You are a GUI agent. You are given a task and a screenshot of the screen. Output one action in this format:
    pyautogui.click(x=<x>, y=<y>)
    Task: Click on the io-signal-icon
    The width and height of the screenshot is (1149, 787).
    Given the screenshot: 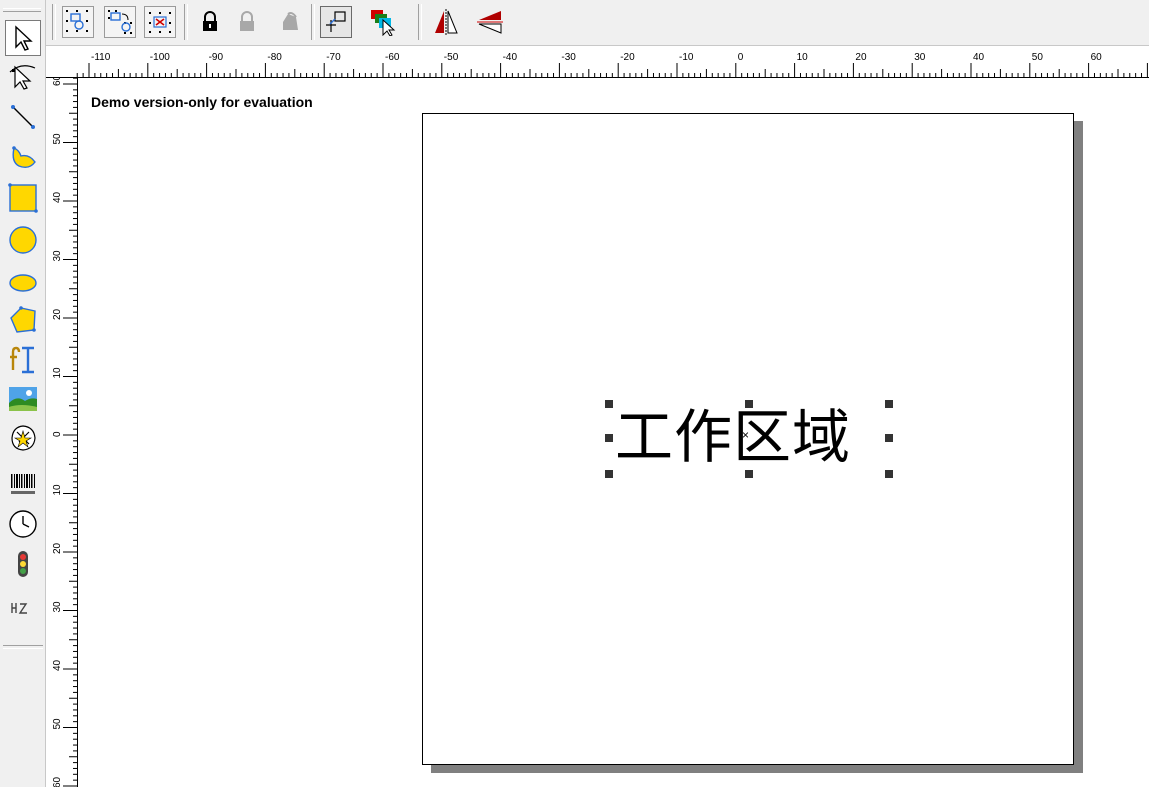 What is the action you would take?
    pyautogui.click(x=23, y=564)
    